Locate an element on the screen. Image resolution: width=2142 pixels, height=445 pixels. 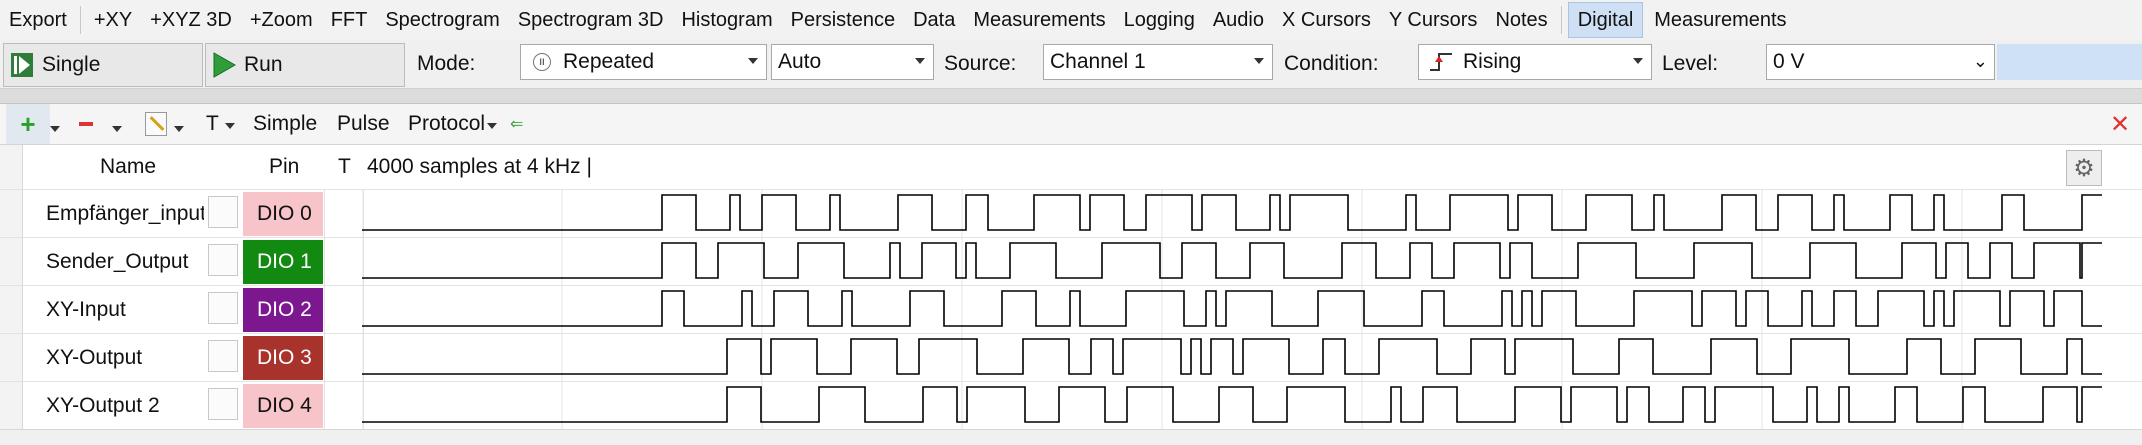
menu-logging: Logging is located at coordinates (1159, 20).